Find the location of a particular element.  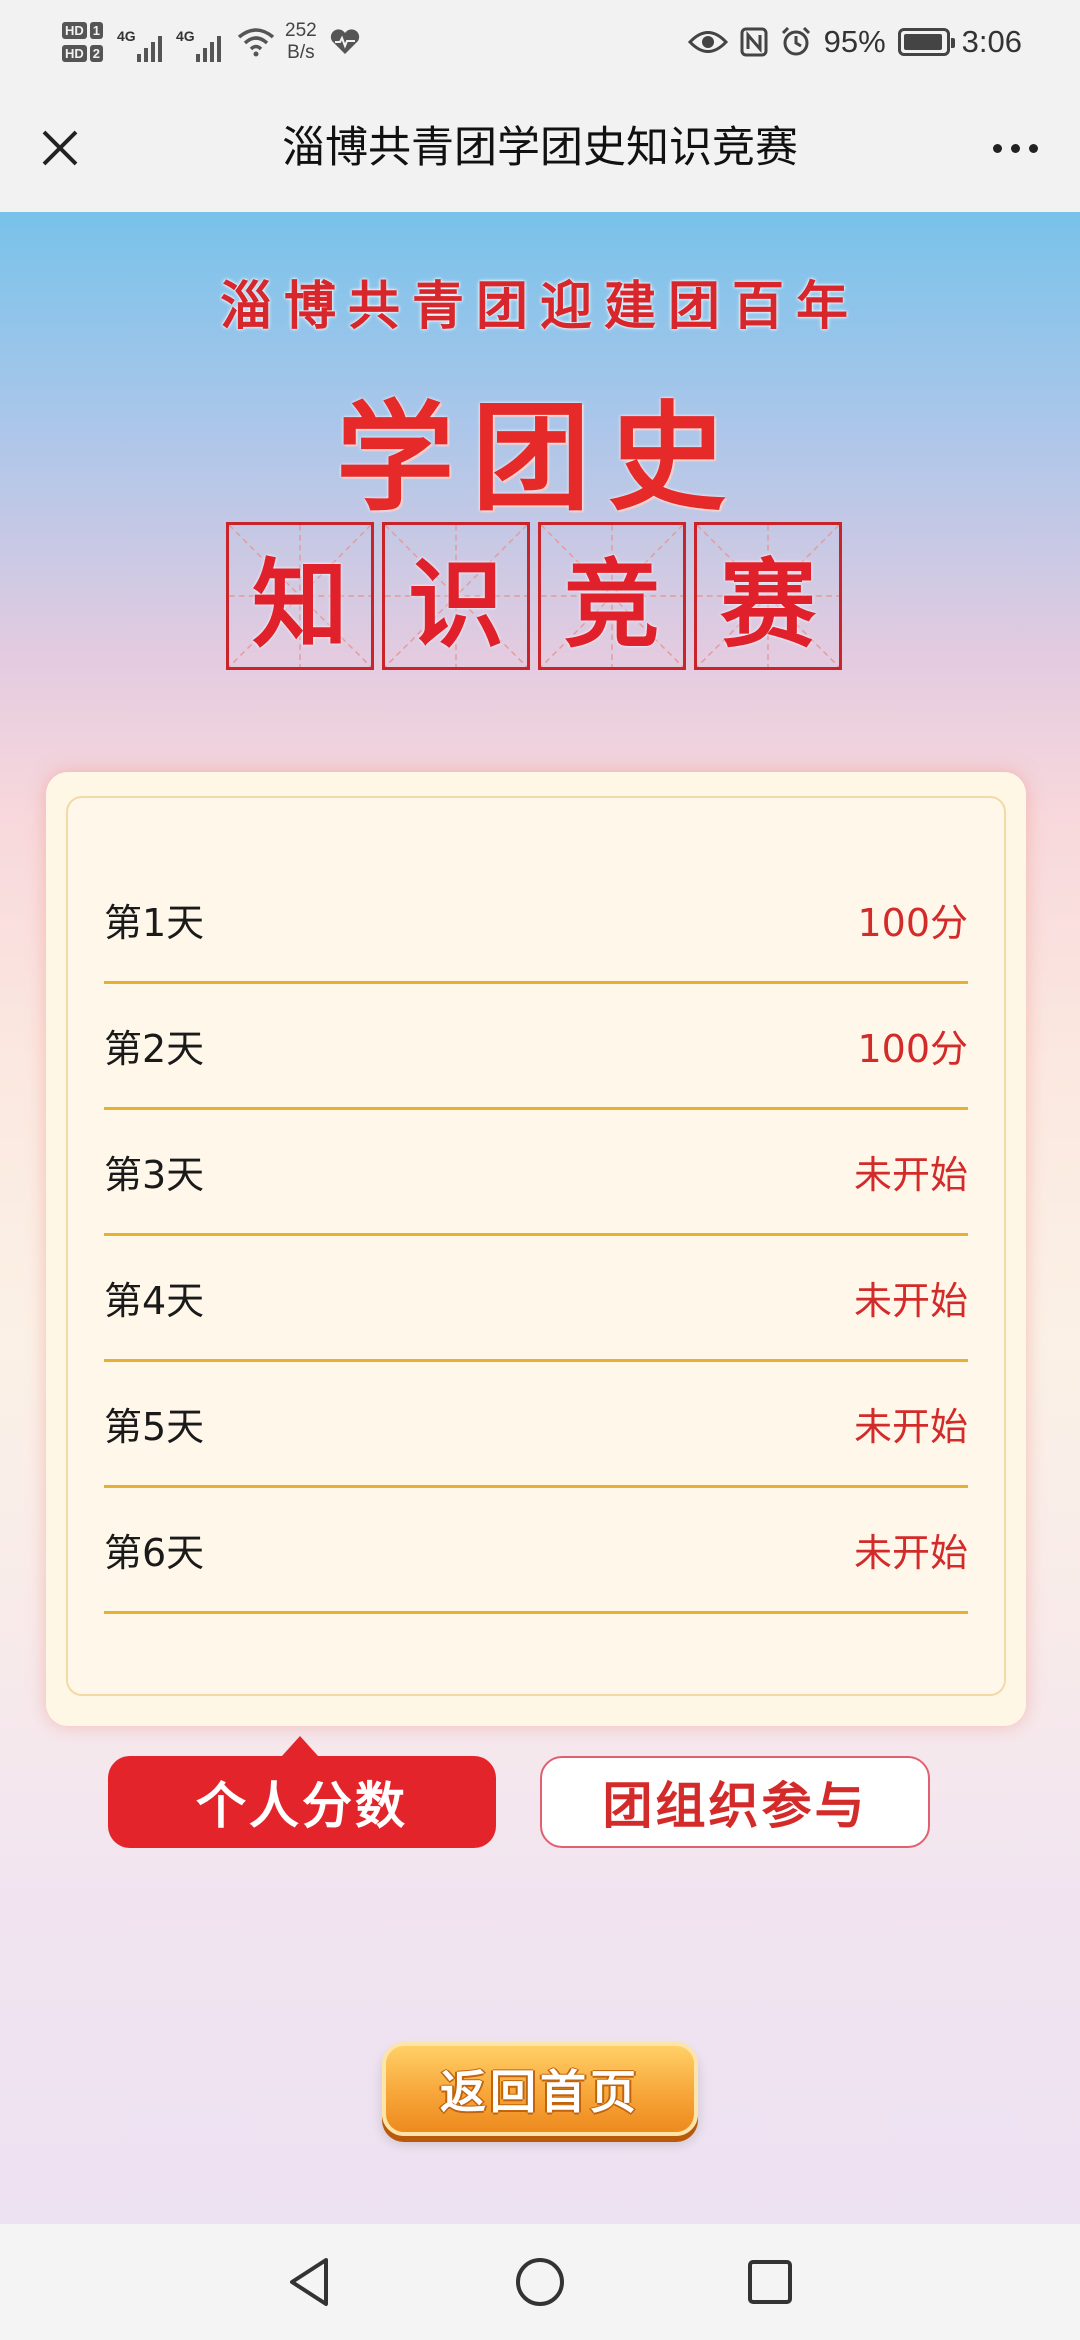

day-label: 第6天 is located at coordinates (154, 1553).